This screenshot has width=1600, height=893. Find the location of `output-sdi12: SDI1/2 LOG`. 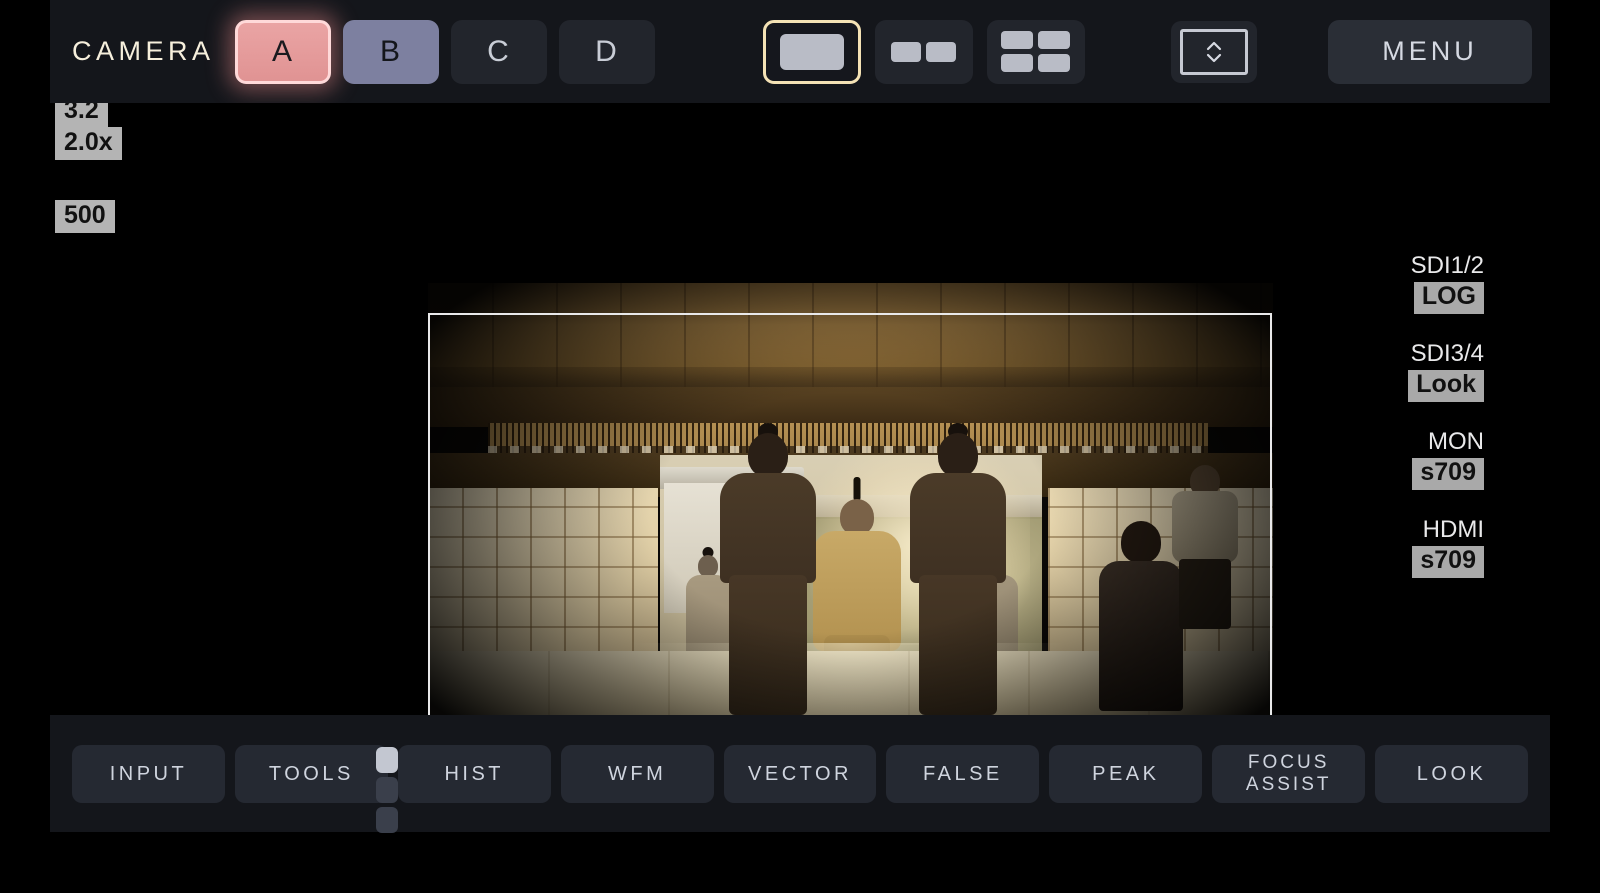

output-sdi12: SDI1/2 LOG is located at coordinates (1384, 283).